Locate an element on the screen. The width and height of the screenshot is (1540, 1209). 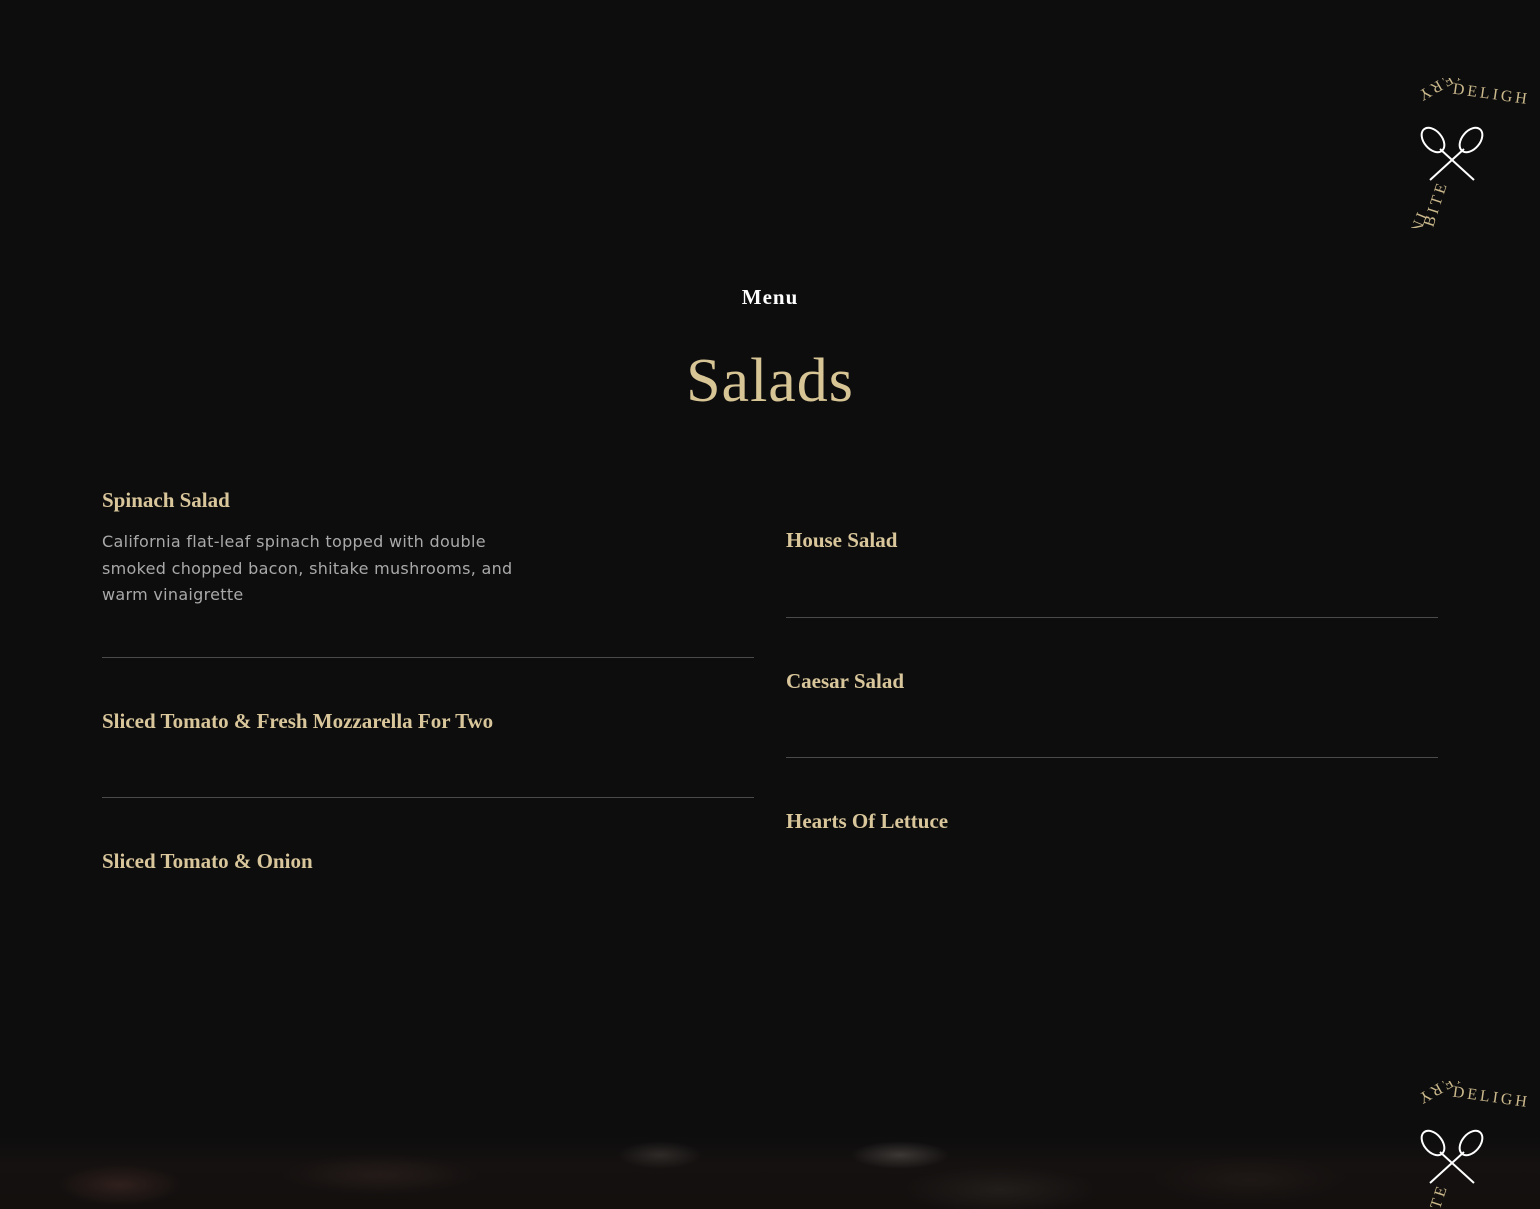
footer-background-photo is located at coordinates (770, 1172).